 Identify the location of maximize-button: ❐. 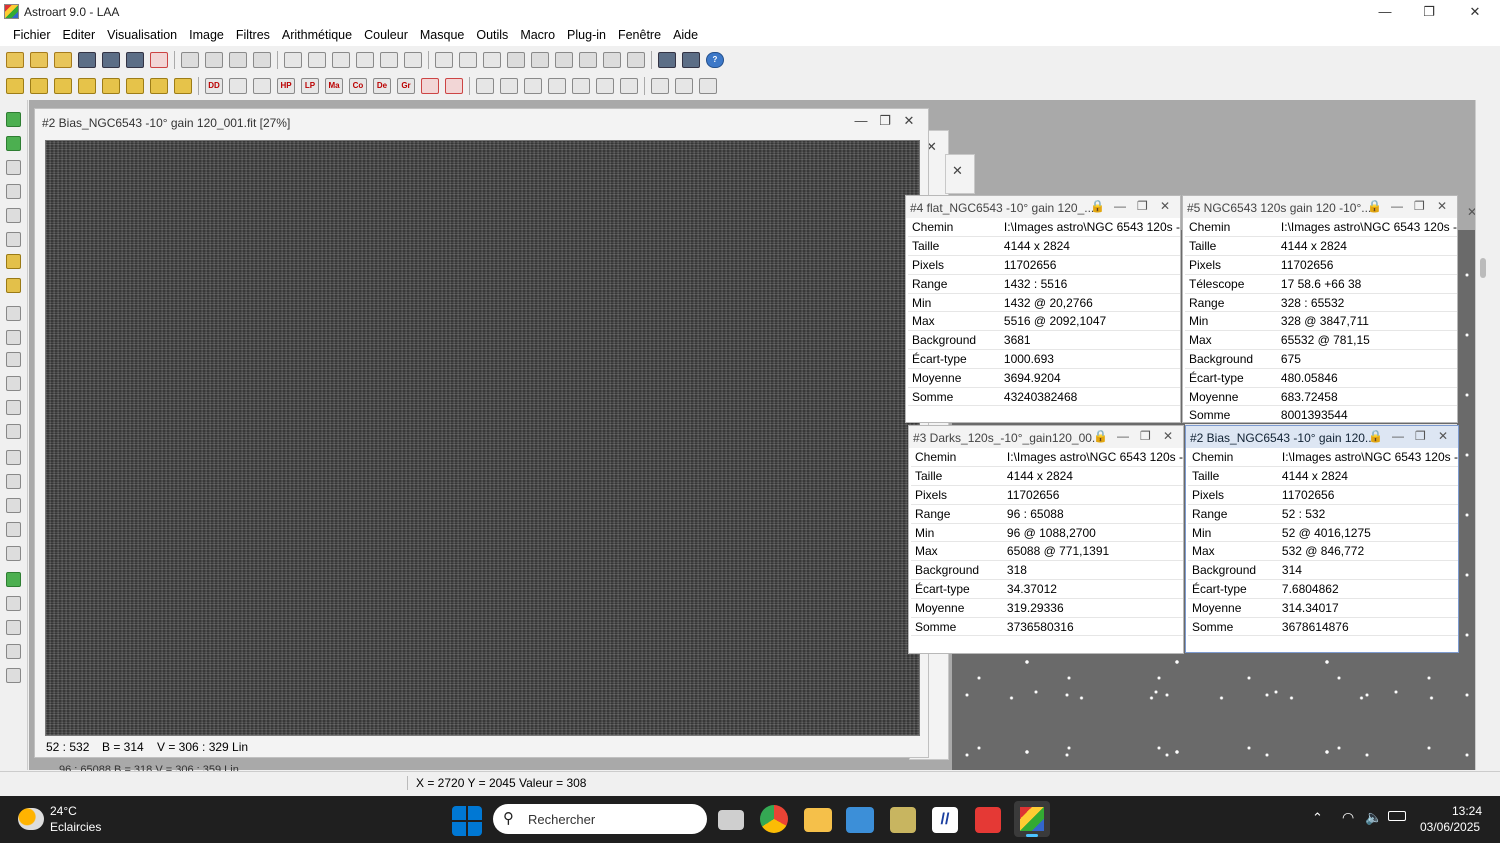
(1429, 12).